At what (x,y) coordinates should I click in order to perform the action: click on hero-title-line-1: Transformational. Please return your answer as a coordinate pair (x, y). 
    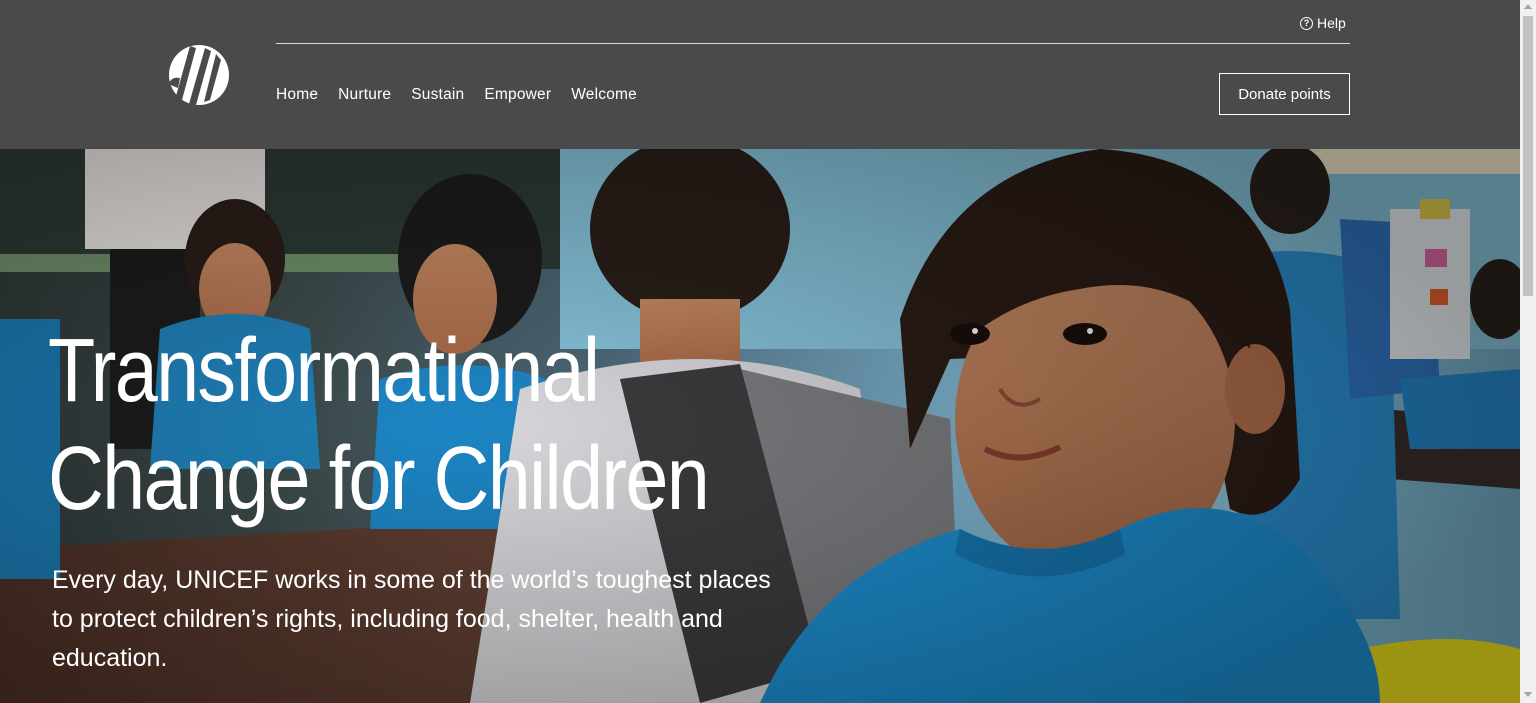
    Looking at the image, I should click on (324, 371).